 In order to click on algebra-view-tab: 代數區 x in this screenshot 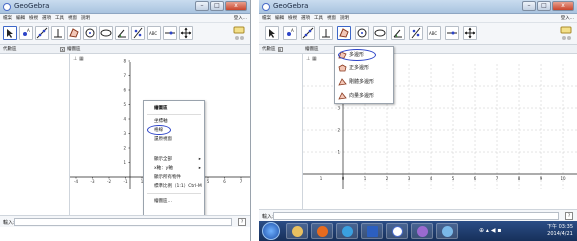, I will do `click(272, 49)`.